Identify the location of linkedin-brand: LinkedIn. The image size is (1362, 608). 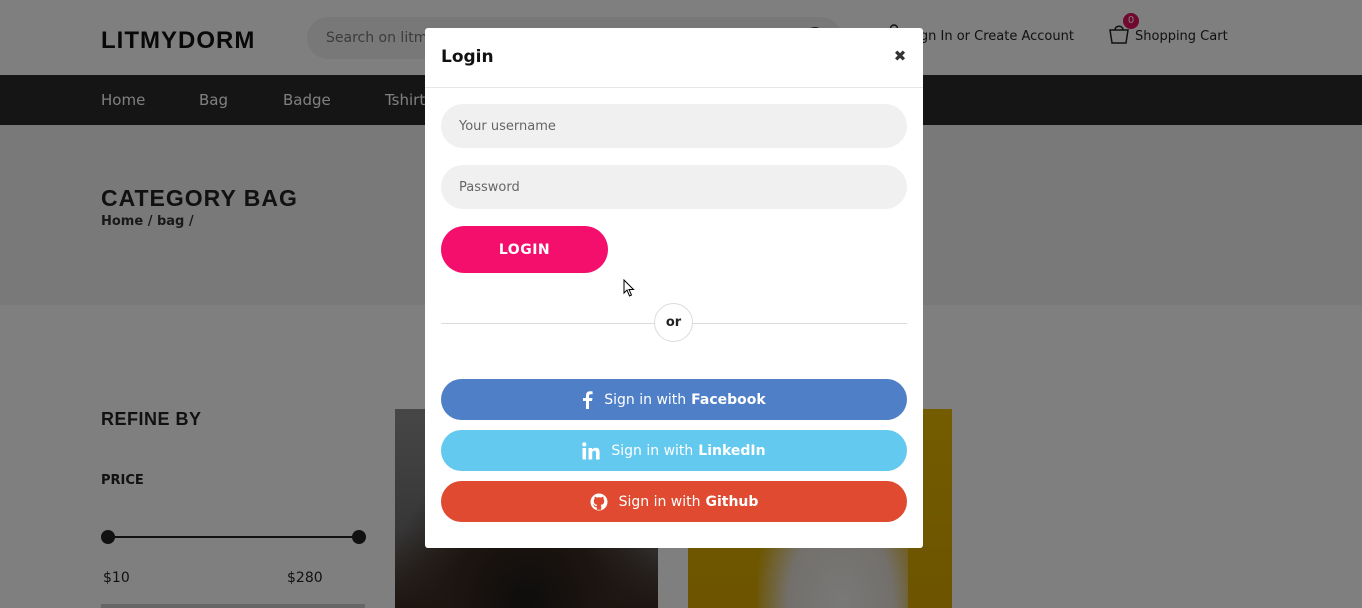
(732, 450).